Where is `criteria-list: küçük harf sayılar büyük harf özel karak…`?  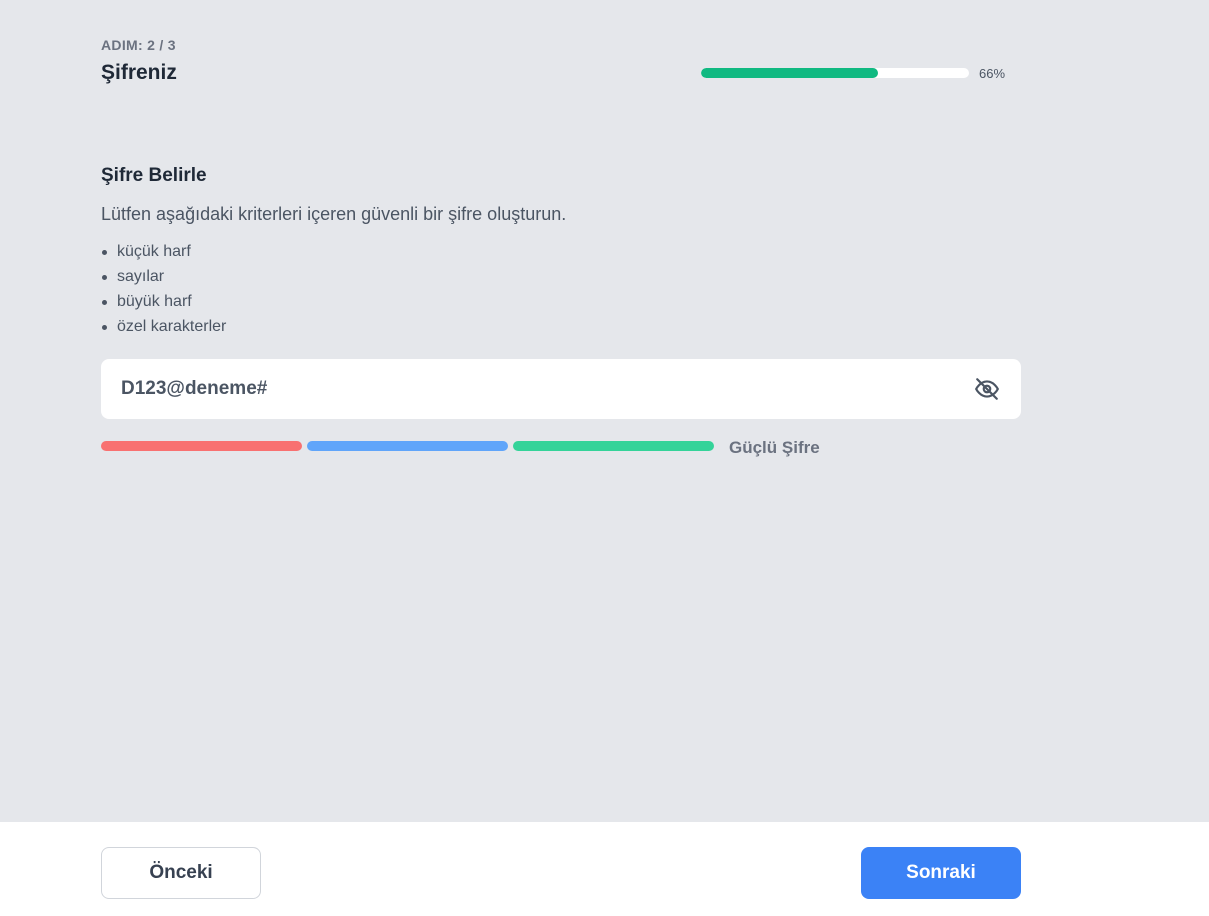 criteria-list: küçük harf sayılar büyük harf özel karak… is located at coordinates (163, 292).